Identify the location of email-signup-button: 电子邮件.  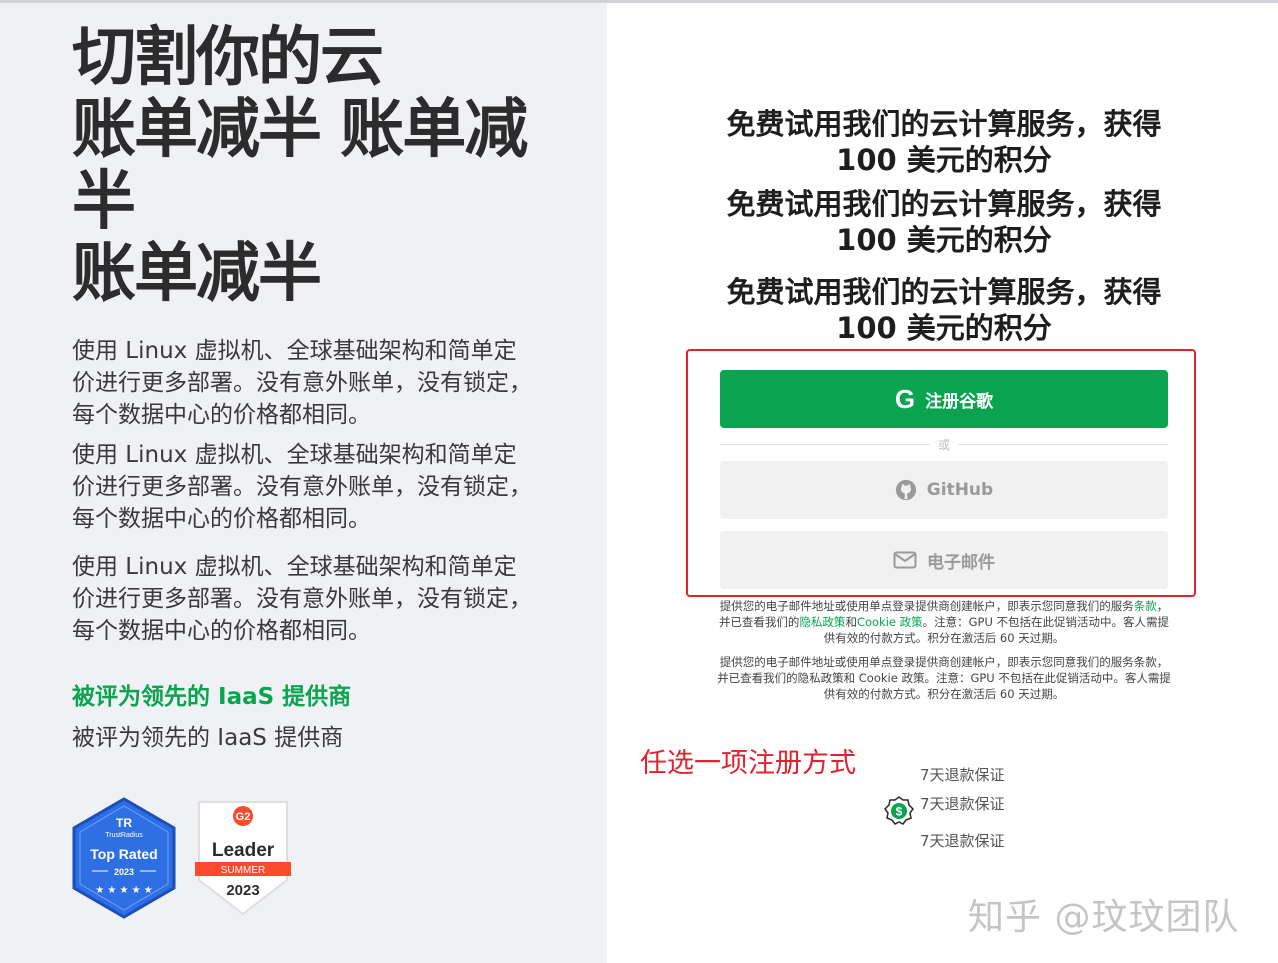
(944, 560).